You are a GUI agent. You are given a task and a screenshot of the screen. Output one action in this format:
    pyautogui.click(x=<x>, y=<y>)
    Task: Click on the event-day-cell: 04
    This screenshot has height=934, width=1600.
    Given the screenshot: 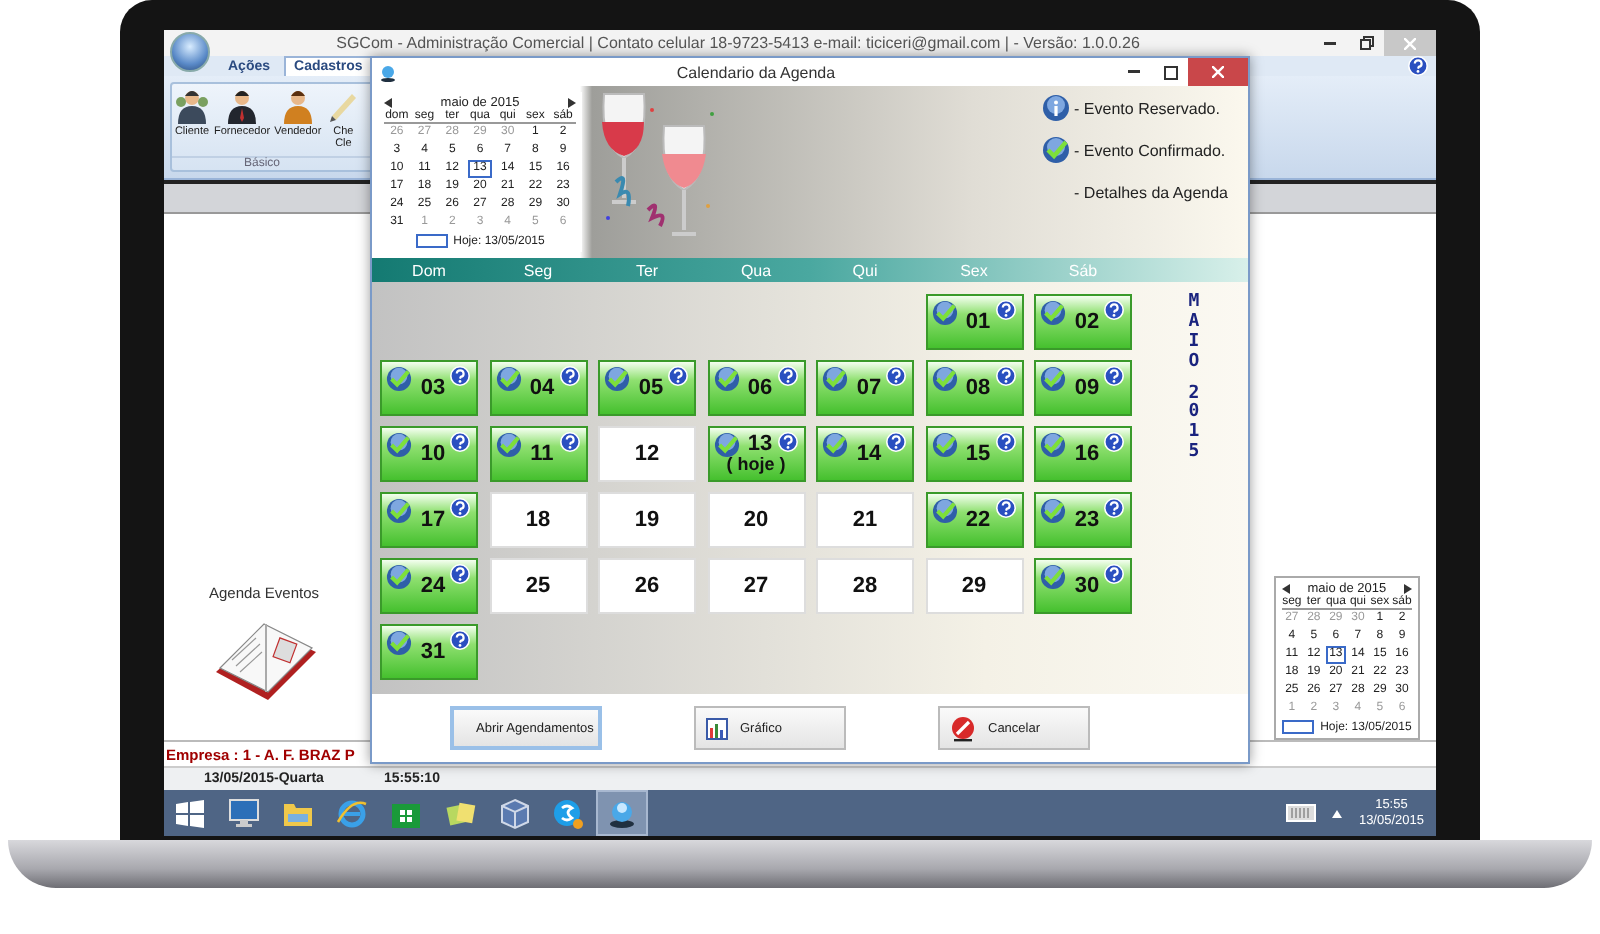 What is the action you would take?
    pyautogui.click(x=538, y=388)
    